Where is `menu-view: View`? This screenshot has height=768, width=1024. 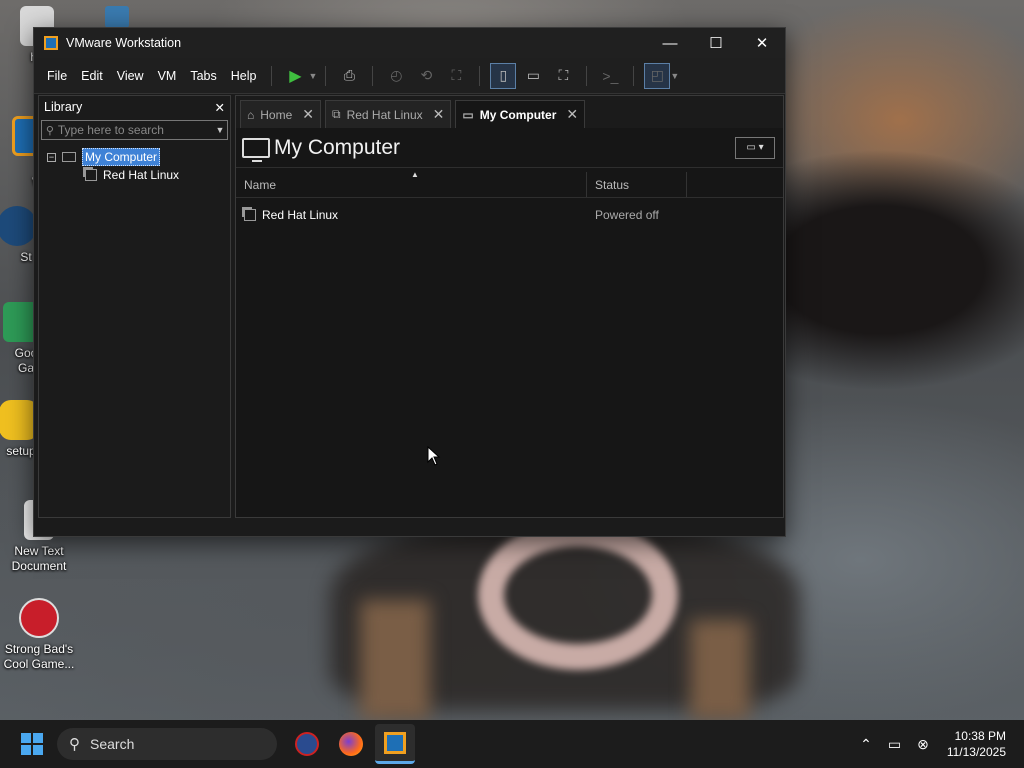 menu-view: View is located at coordinates (130, 76).